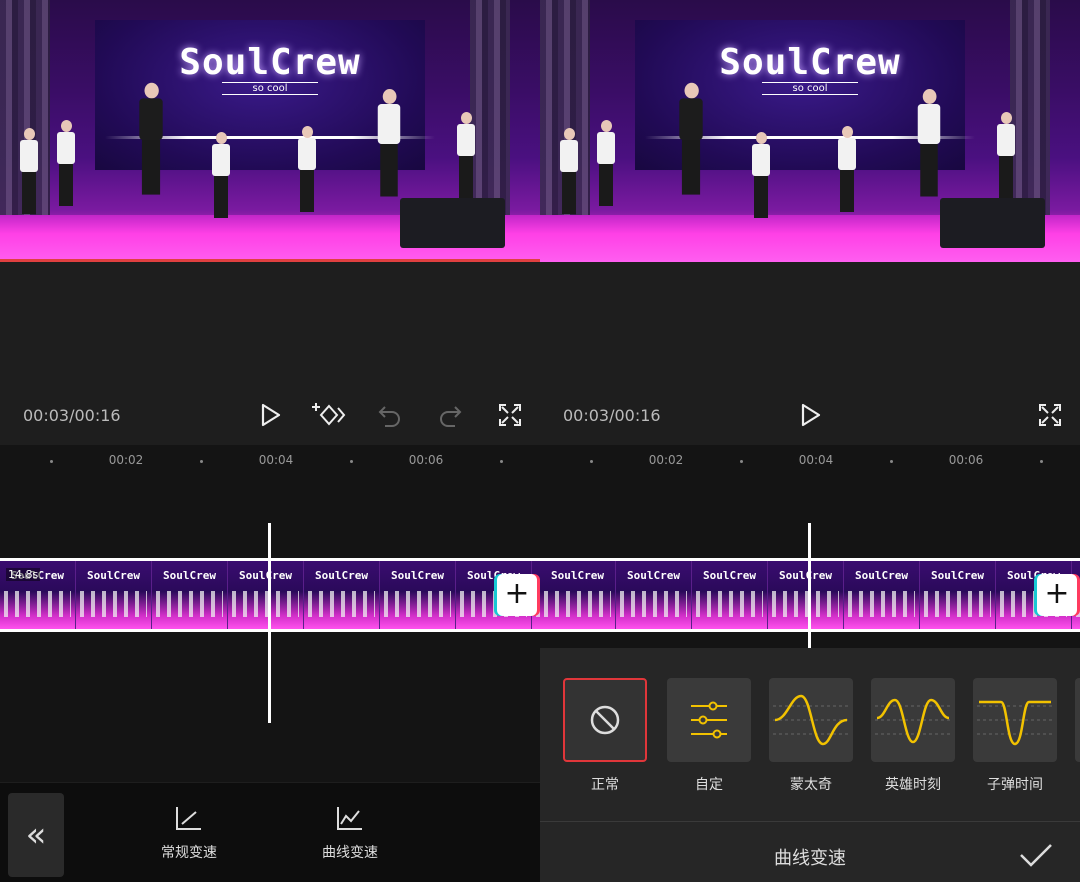 The image size is (1080, 882). I want to click on keyframe-button, so click(330, 415).